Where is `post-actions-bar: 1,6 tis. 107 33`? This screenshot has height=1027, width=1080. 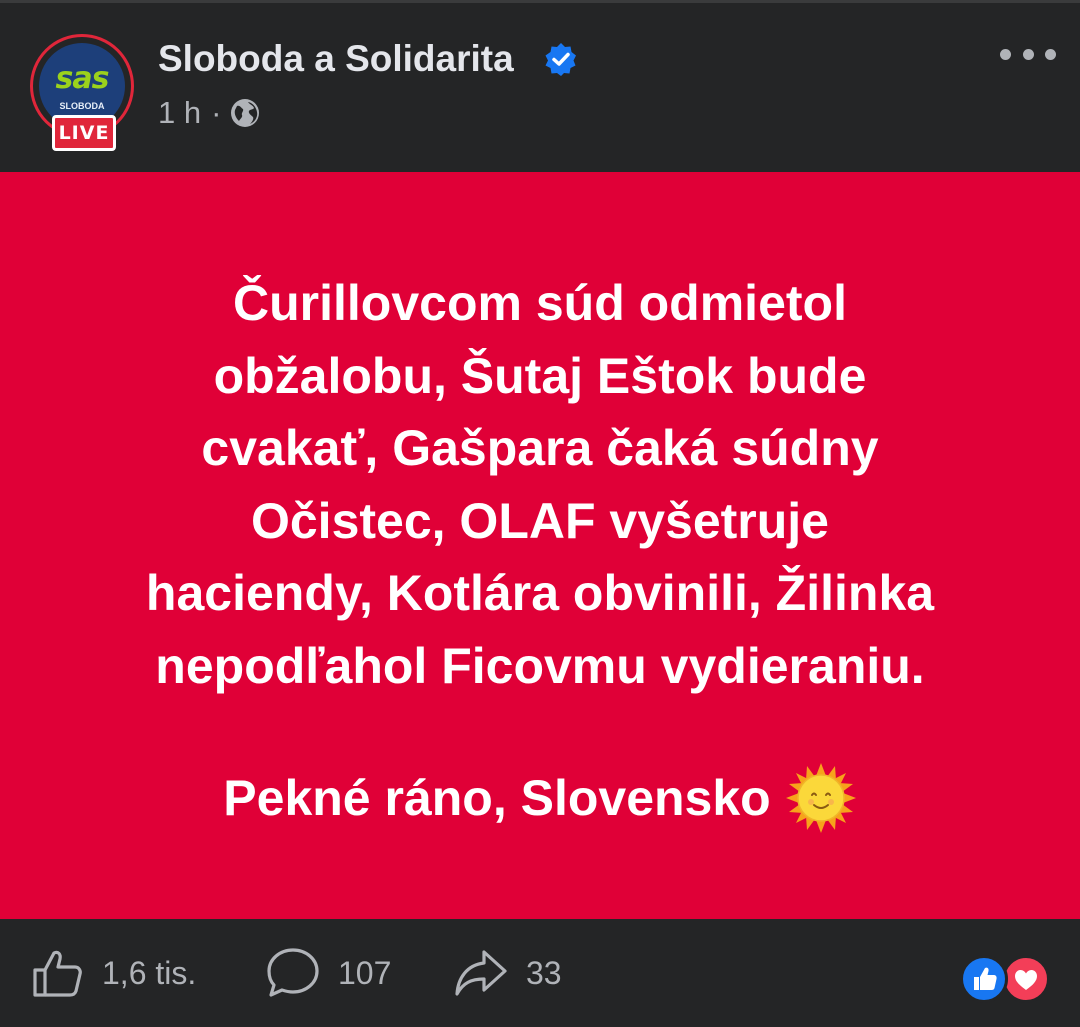
post-actions-bar: 1,6 tis. 107 33 is located at coordinates (540, 973).